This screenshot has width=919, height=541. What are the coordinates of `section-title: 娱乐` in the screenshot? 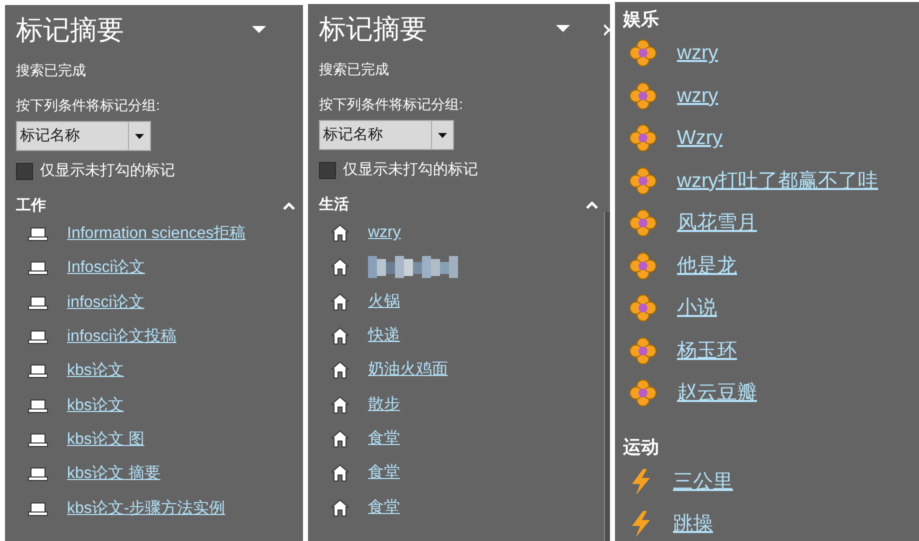 It's located at (641, 19).